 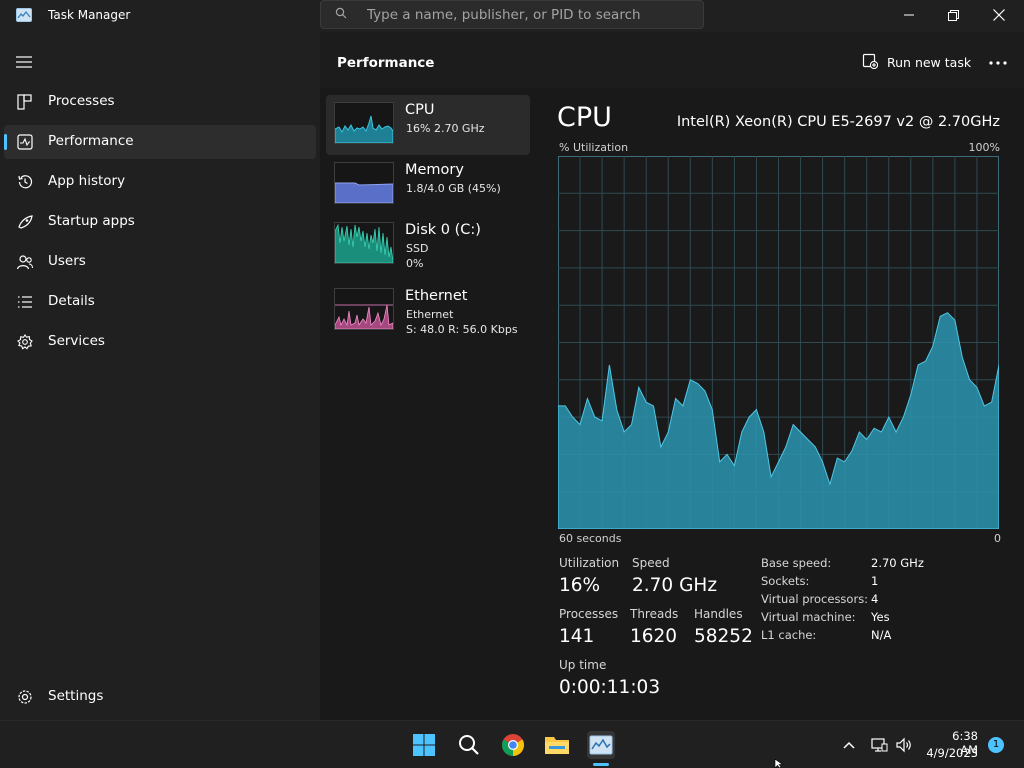 I want to click on perf-item-ethernet: Ethernet Ethernet S: 48.0 R: 56.0 Kbps, so click(x=428, y=311).